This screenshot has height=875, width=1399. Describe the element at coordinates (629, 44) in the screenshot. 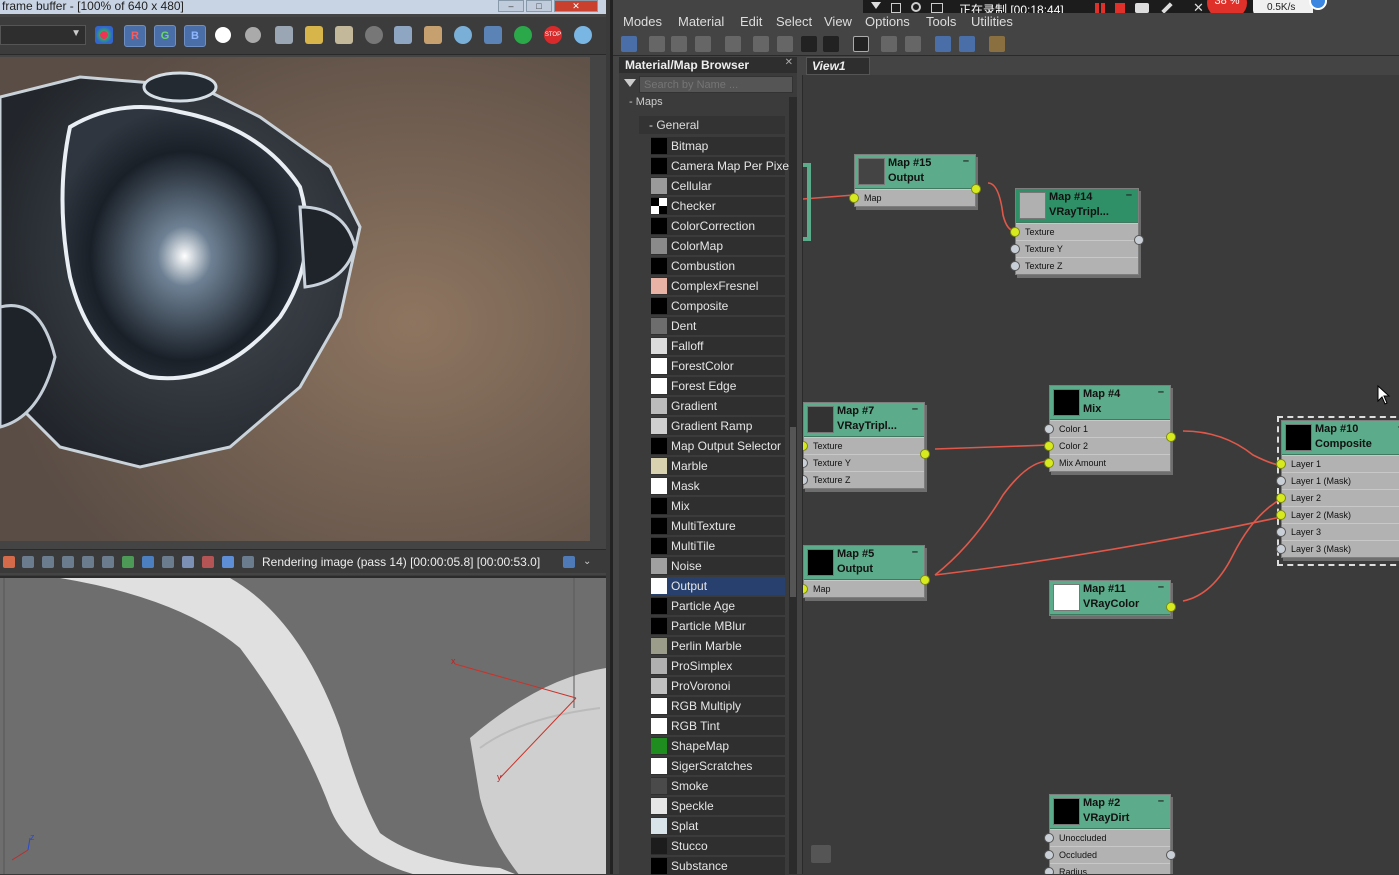

I see `select-tool-icon` at that location.